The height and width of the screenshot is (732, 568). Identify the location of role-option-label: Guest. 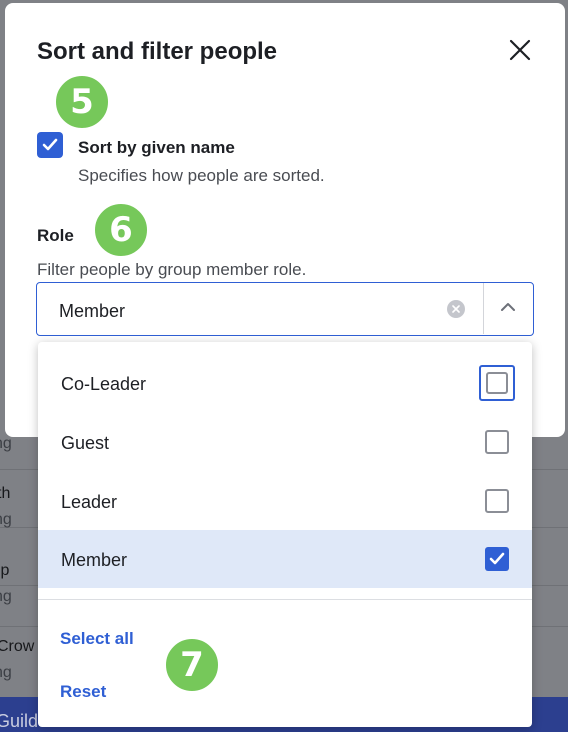
(85, 443).